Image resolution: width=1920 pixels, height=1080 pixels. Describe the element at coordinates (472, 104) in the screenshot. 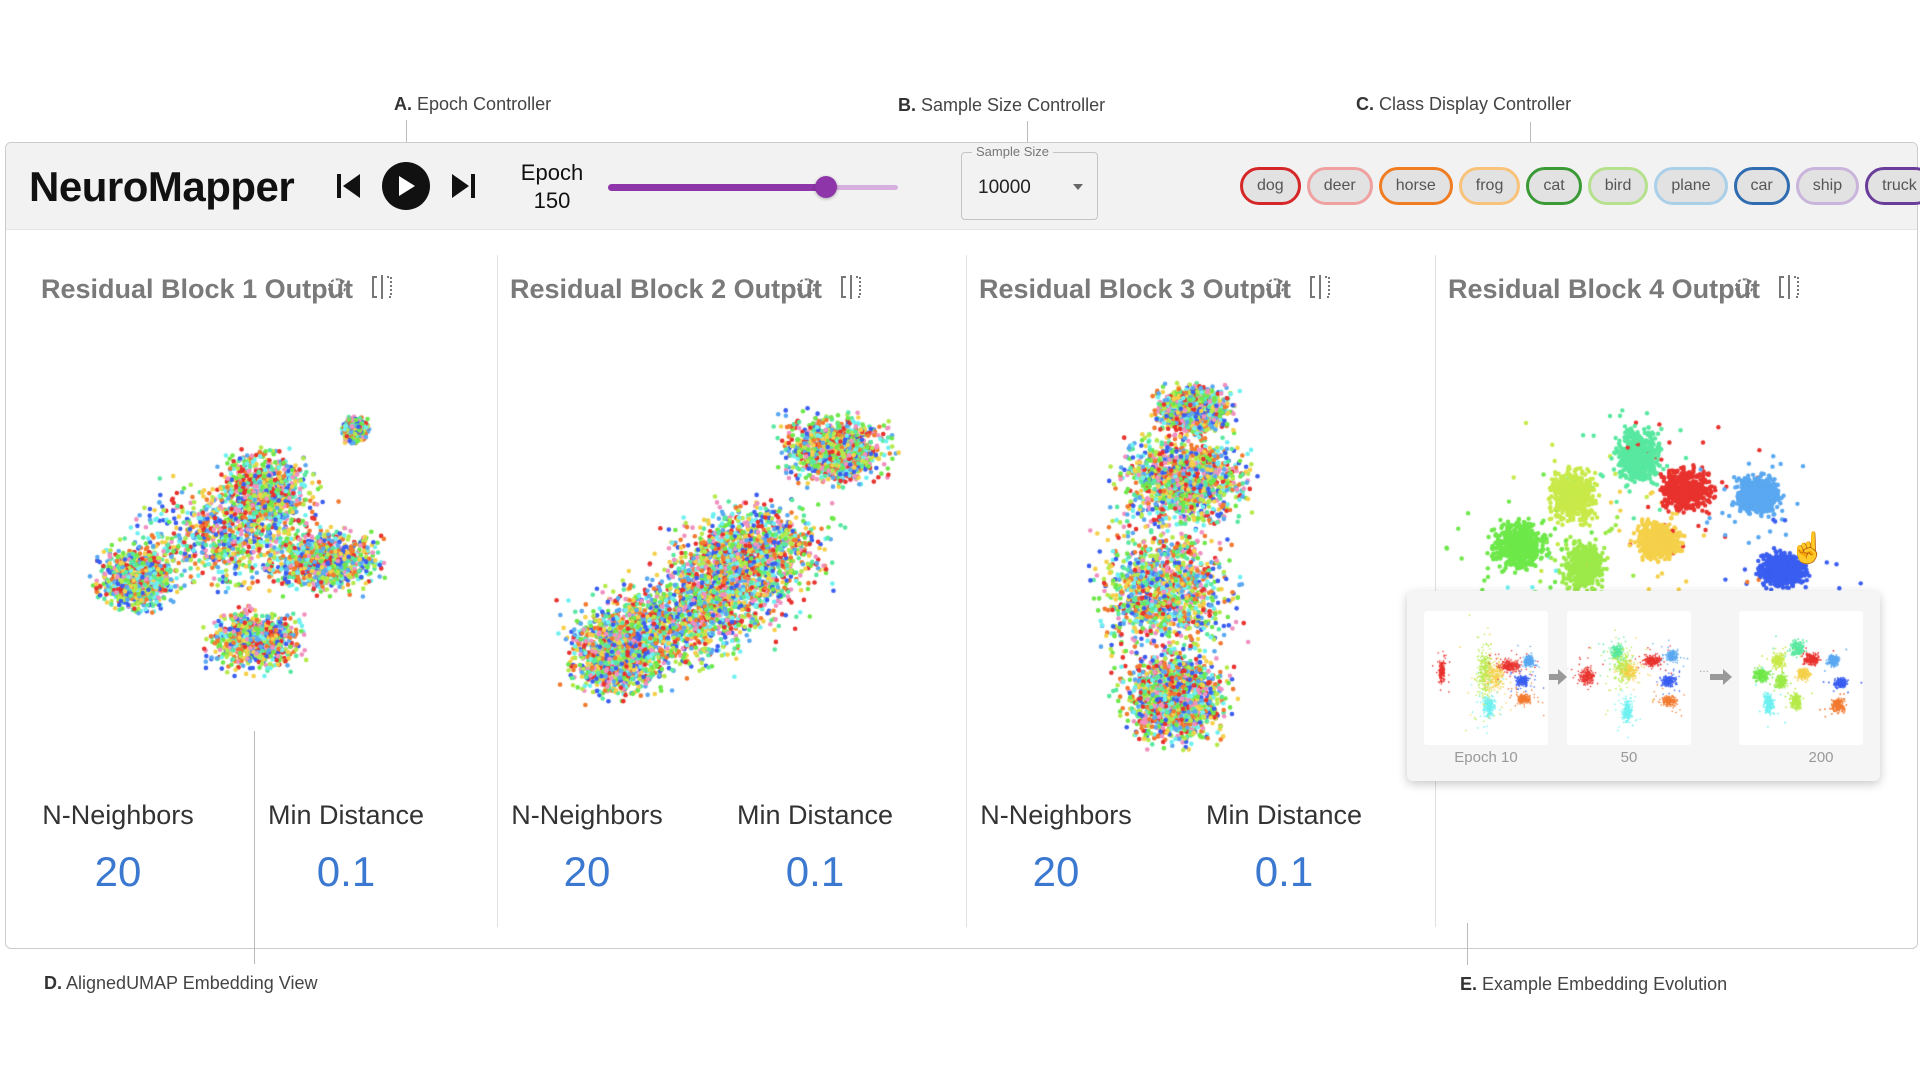

I see `annotation-epoch-controller: A. Epoch Controller` at that location.